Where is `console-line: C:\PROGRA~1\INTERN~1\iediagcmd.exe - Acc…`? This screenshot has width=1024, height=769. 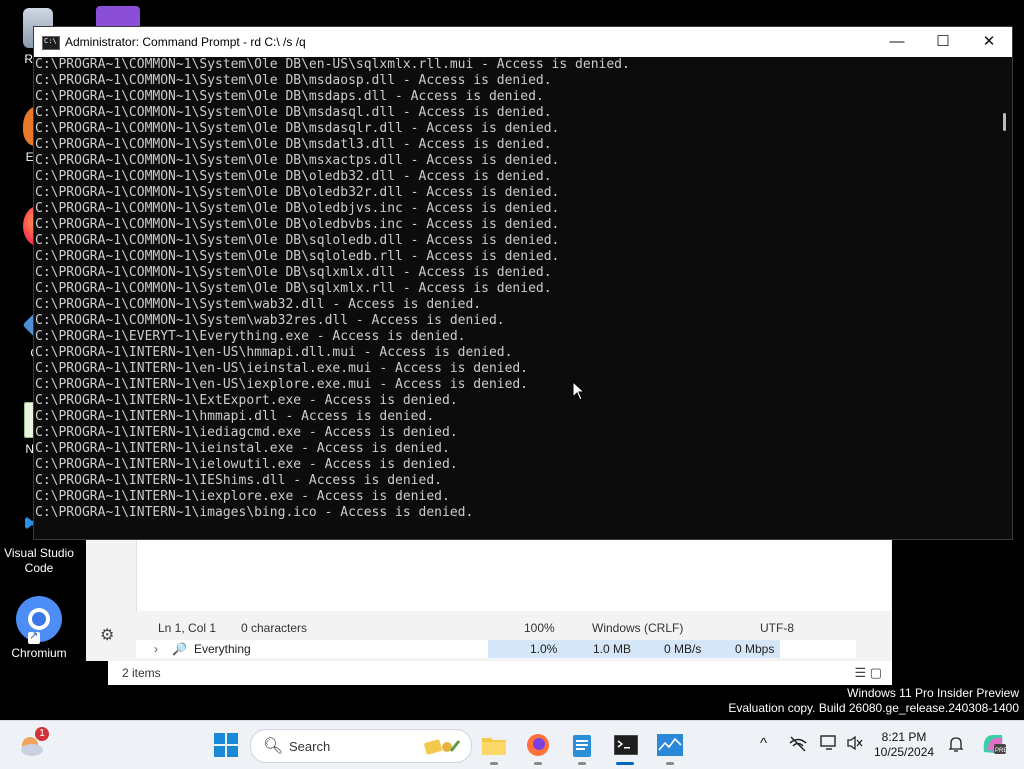
console-line: C:\PROGRA~1\INTERN~1\iediagcmd.exe - Acc… is located at coordinates (246, 432).